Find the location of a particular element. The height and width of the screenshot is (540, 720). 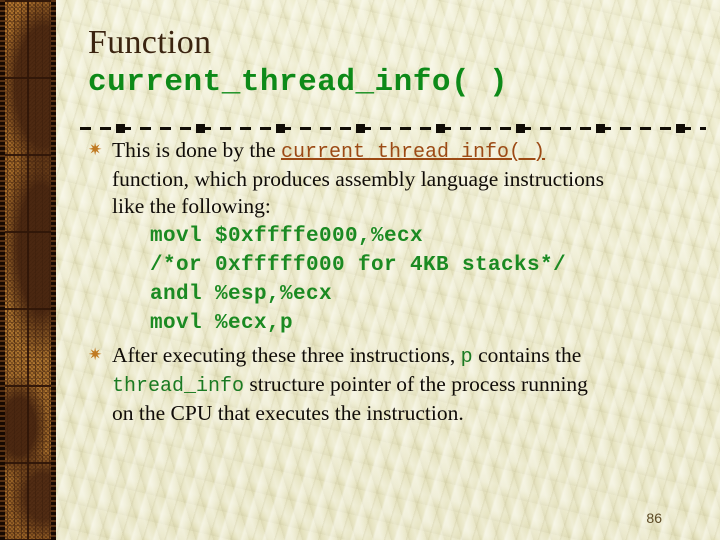

page-title: Function is located at coordinates (150, 42).